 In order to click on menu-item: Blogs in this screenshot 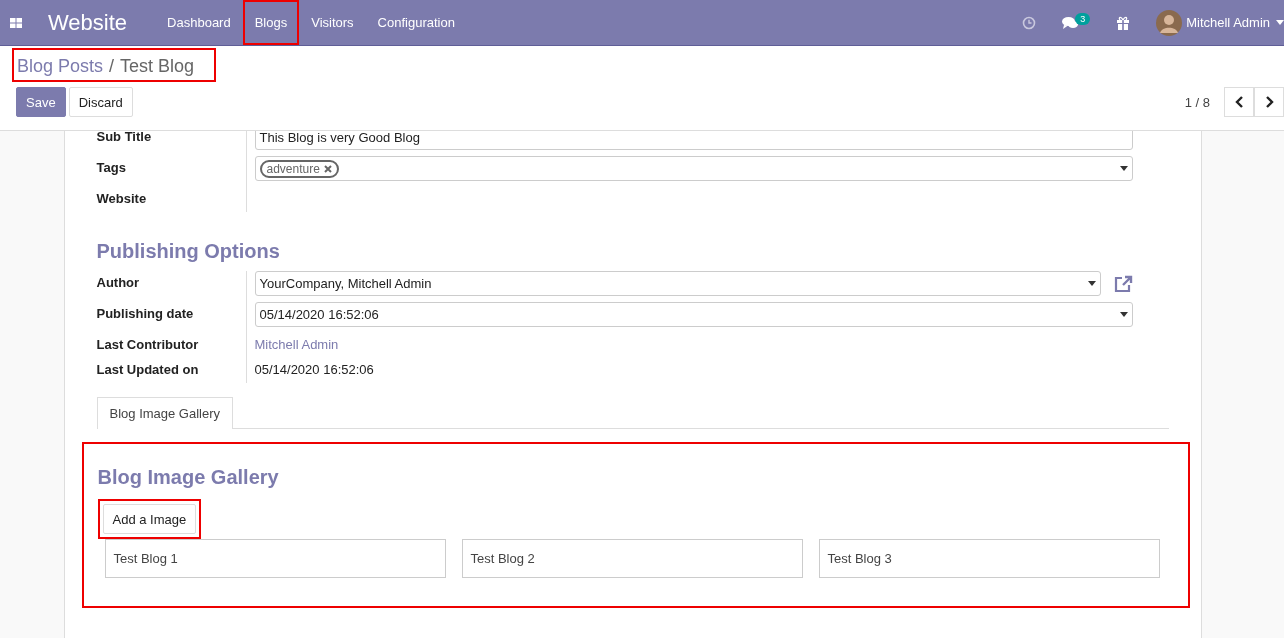, I will do `click(271, 22)`.